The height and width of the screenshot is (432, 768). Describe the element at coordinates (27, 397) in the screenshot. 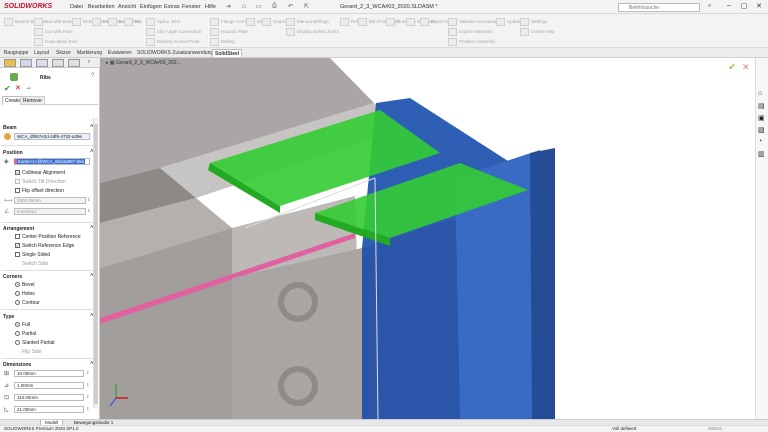

I see `dimension-value-3: 110.00mm` at that location.